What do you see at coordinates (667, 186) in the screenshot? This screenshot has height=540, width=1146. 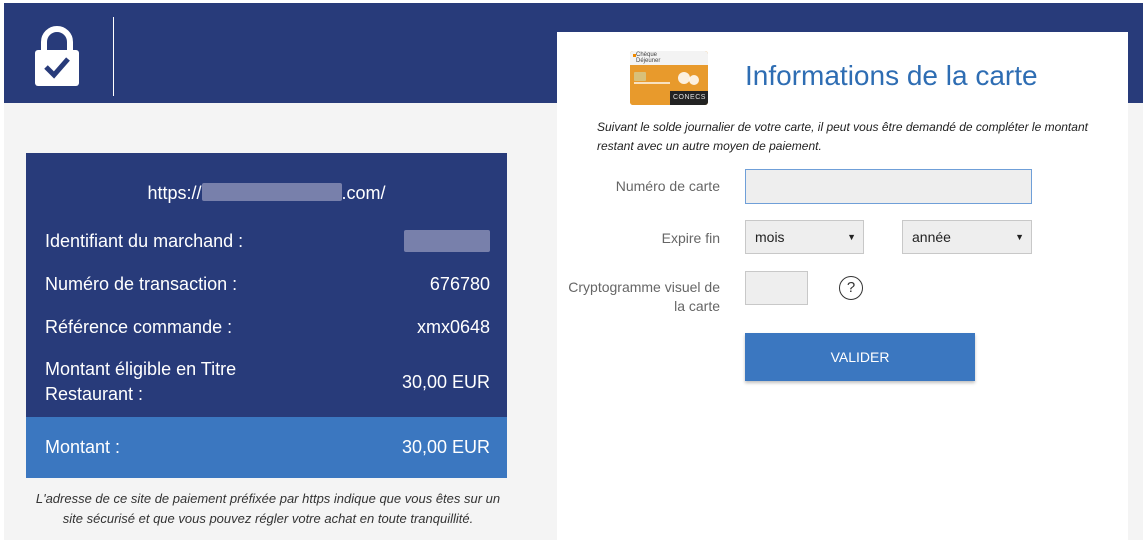 I see `card-number-label: Numéro de carte` at bounding box center [667, 186].